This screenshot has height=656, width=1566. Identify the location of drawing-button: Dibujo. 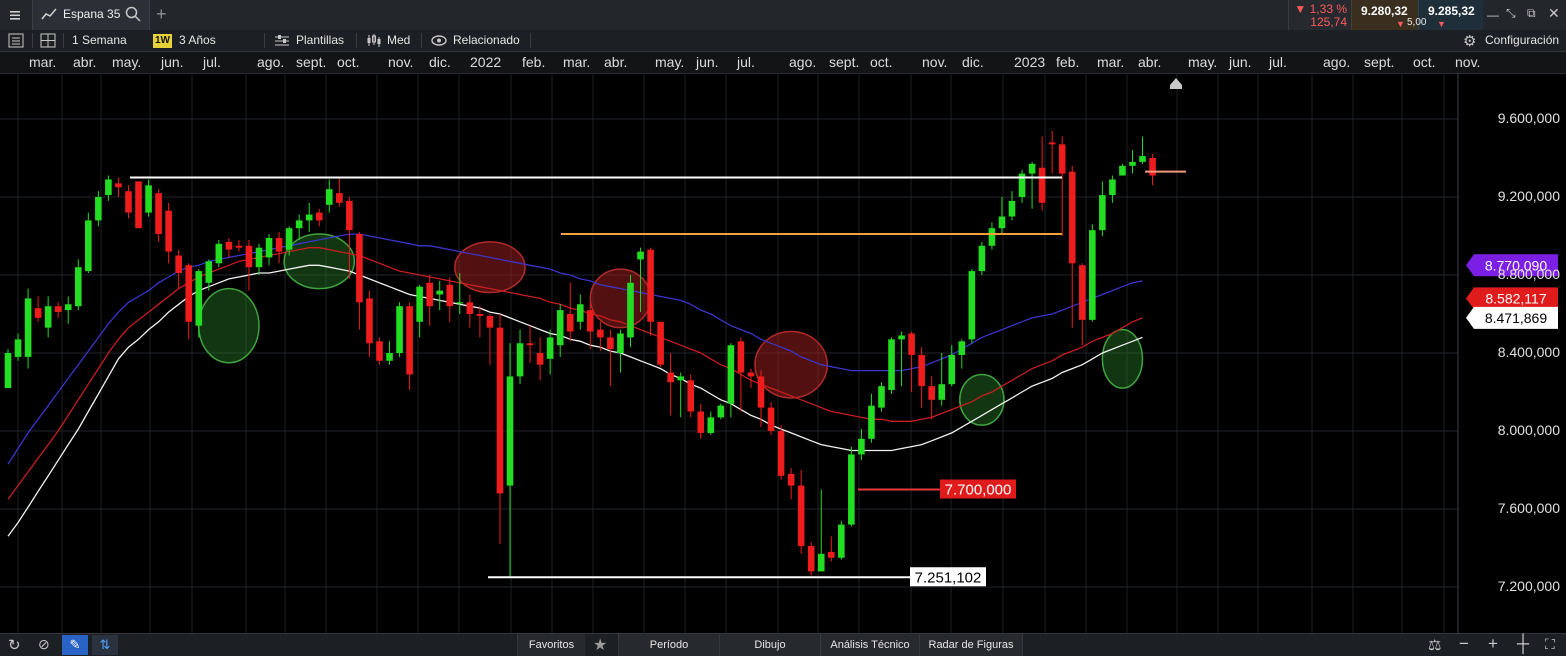
(769, 645).